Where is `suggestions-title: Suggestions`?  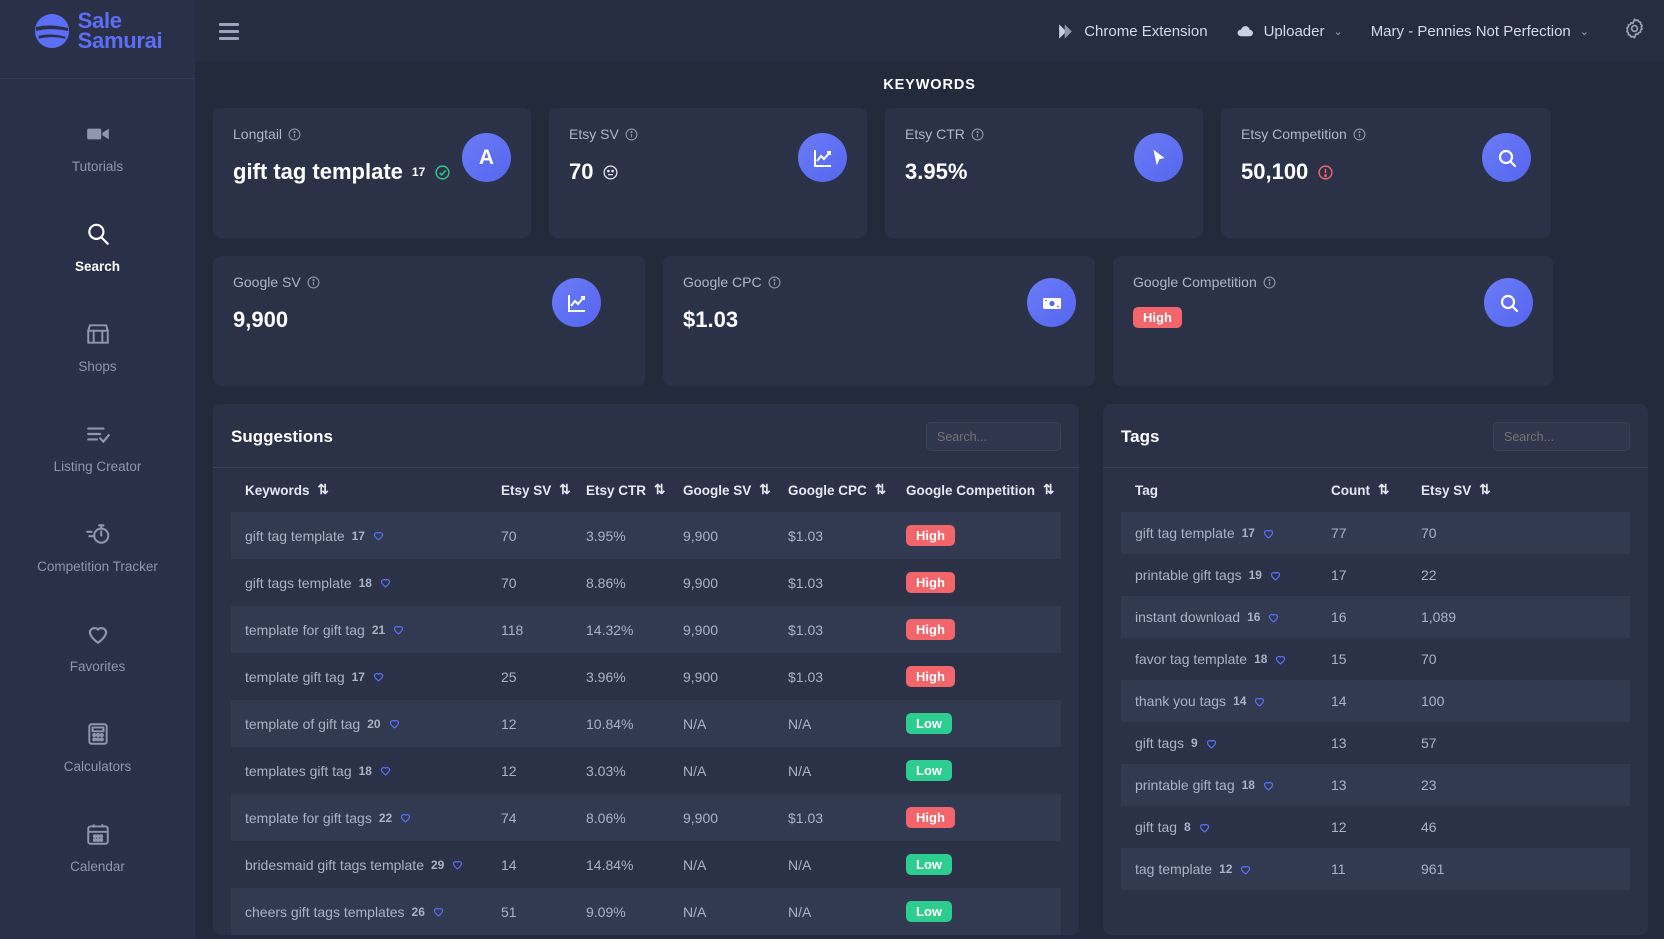 suggestions-title: Suggestions is located at coordinates (282, 436).